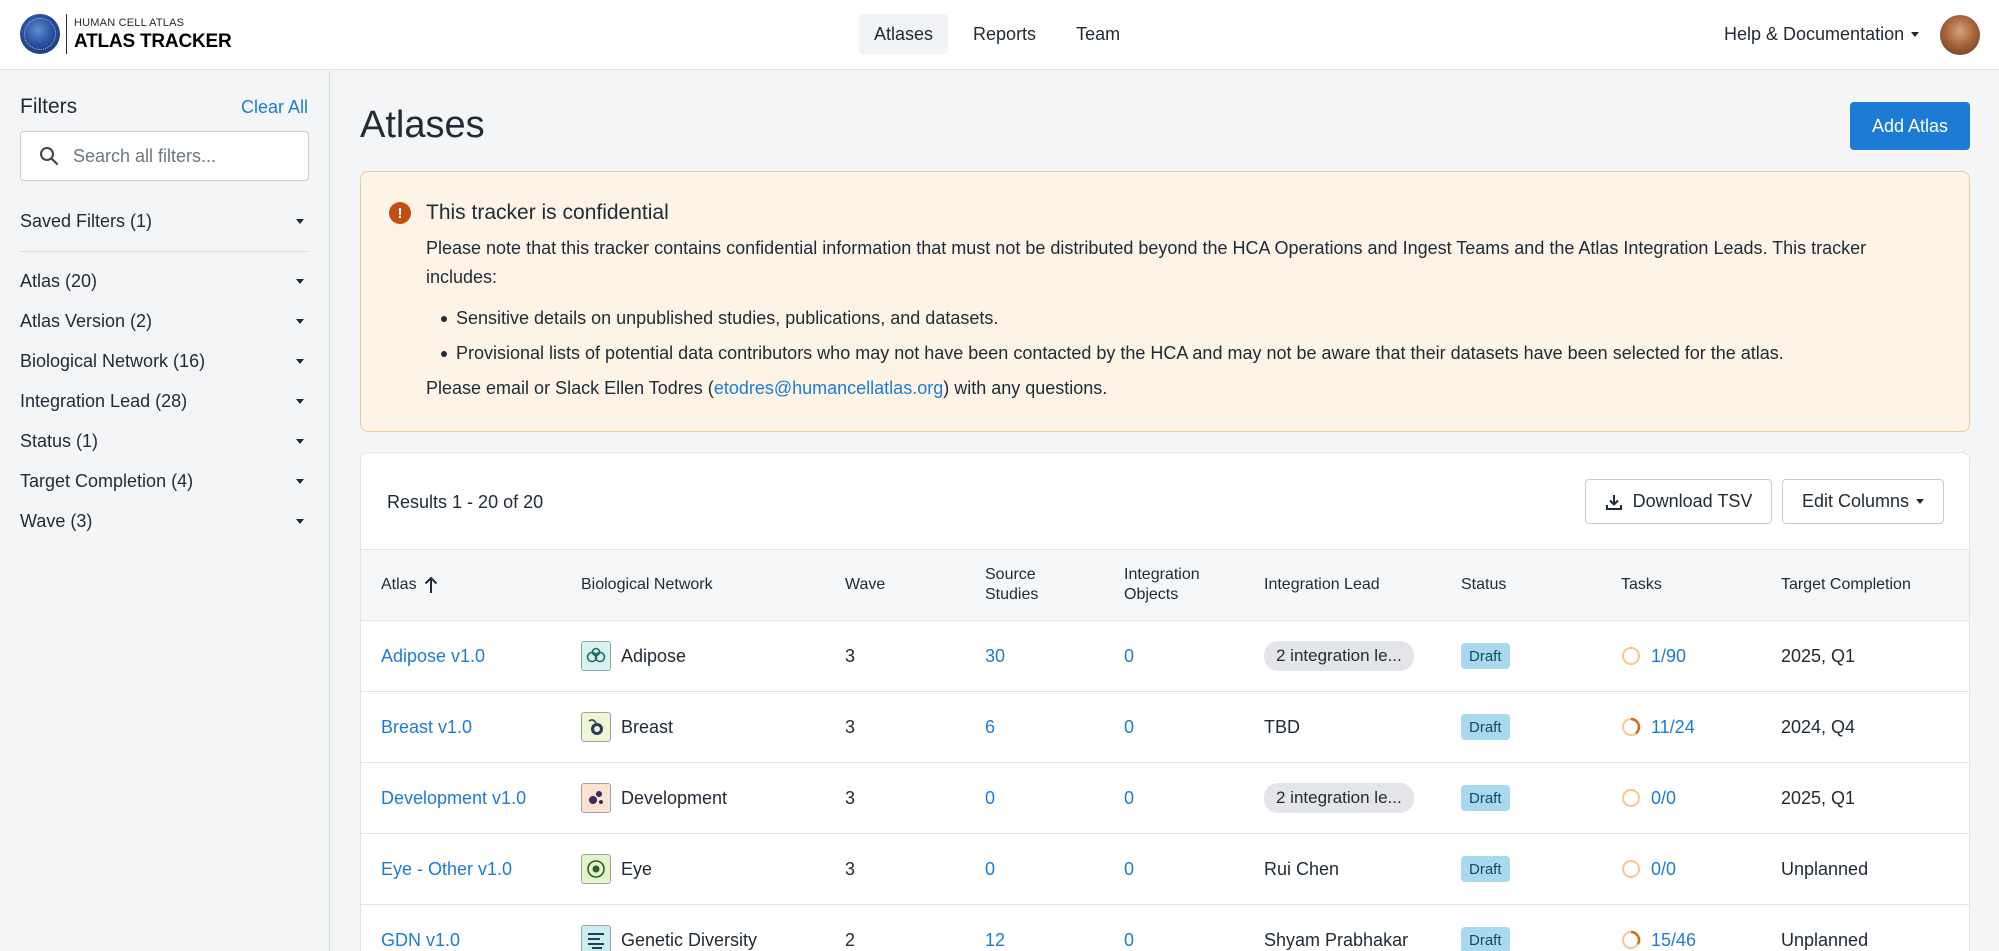  I want to click on help-menu: Help & Documentation, so click(1822, 34).